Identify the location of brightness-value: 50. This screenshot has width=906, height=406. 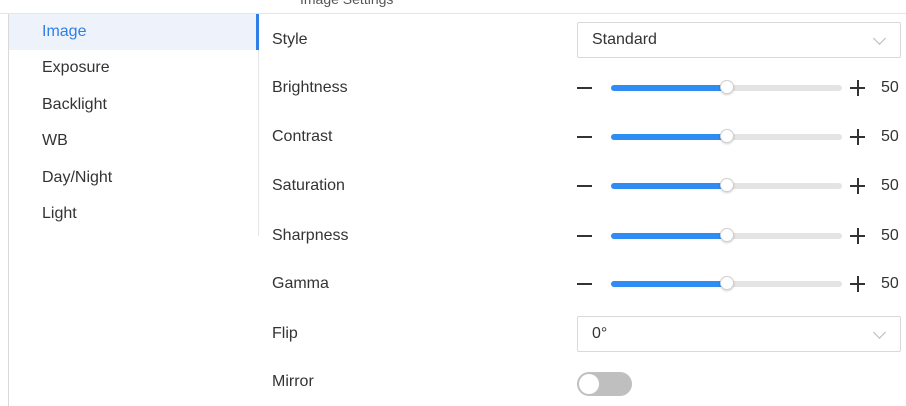
(890, 87).